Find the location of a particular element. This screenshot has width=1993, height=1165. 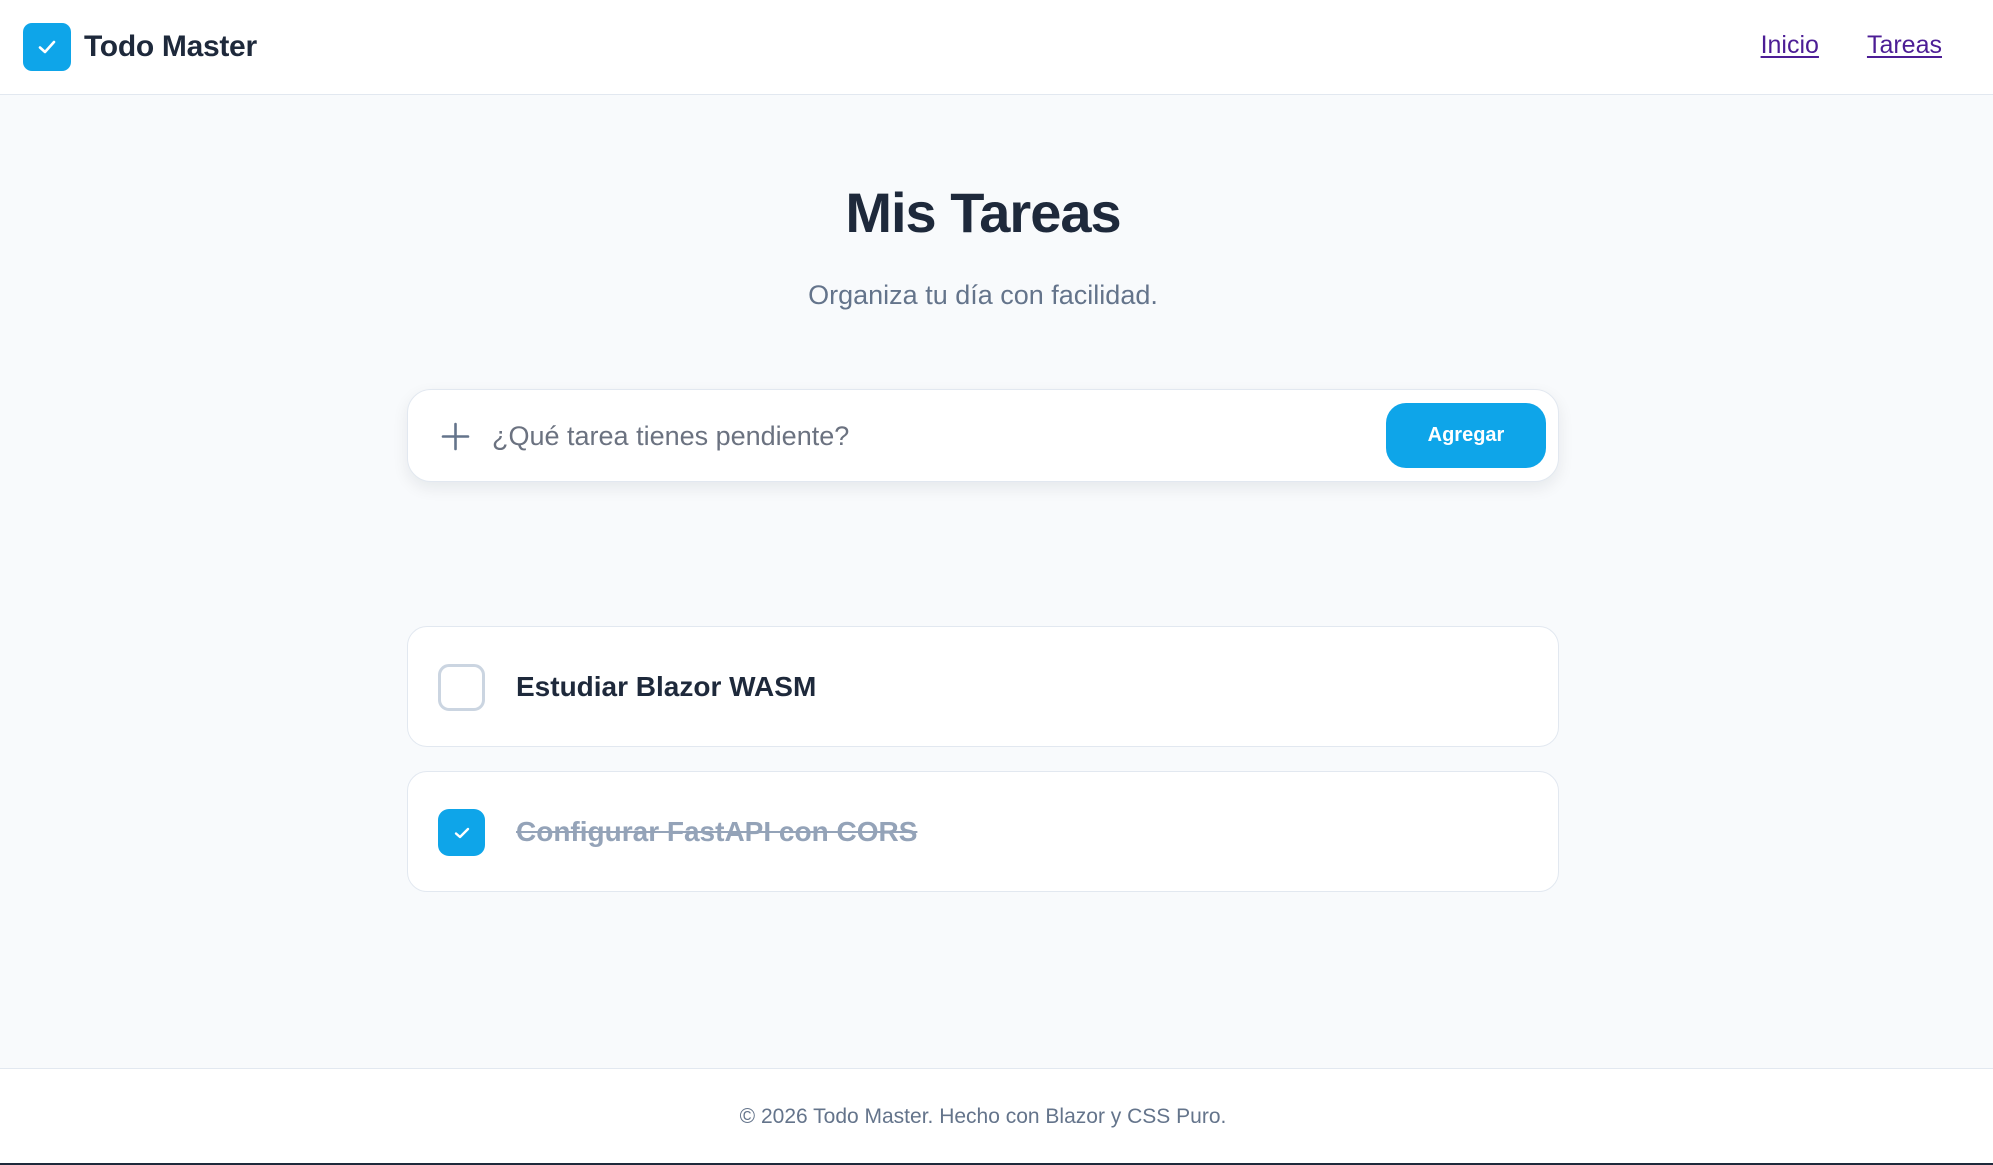

add-task-form: Agregar is located at coordinates (983, 435).